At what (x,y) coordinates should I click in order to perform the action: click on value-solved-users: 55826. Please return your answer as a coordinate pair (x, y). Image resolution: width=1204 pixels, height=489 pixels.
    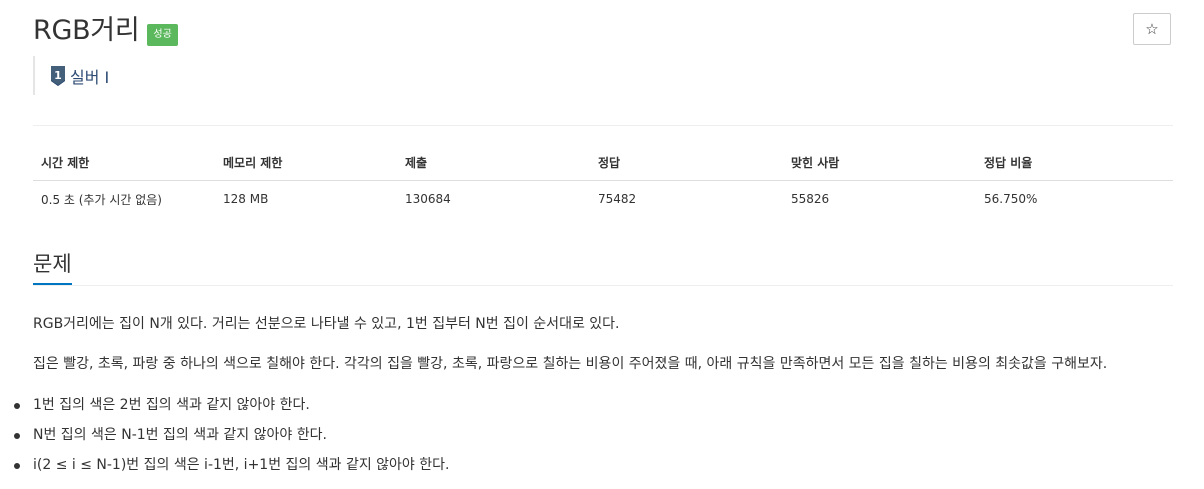
    Looking at the image, I should click on (810, 199).